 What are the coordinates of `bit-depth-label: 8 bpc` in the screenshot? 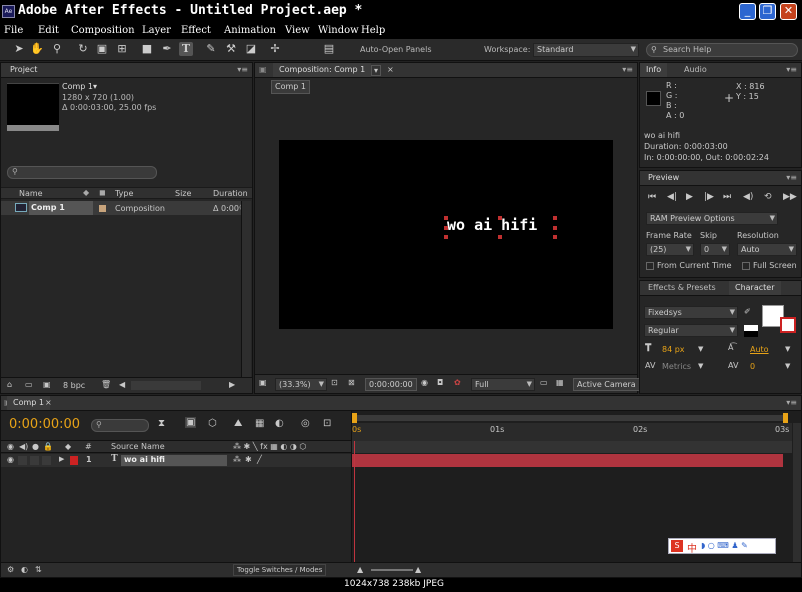 It's located at (74, 385).